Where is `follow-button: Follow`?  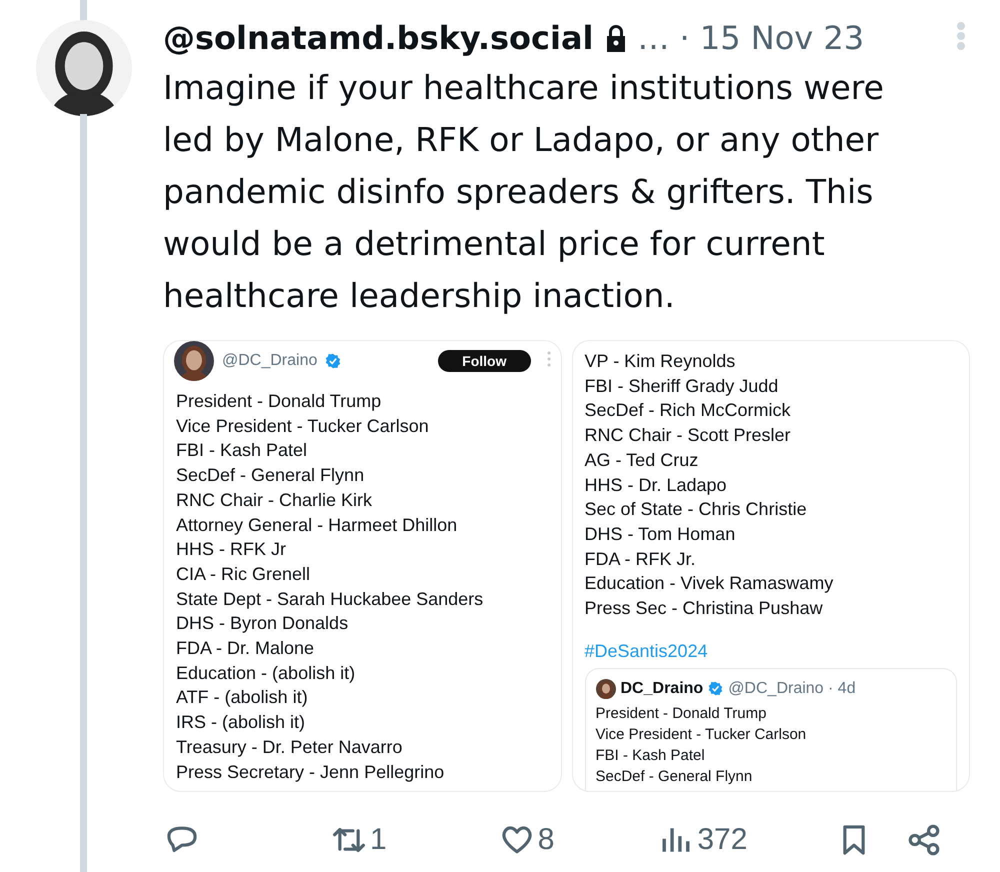 follow-button: Follow is located at coordinates (484, 361).